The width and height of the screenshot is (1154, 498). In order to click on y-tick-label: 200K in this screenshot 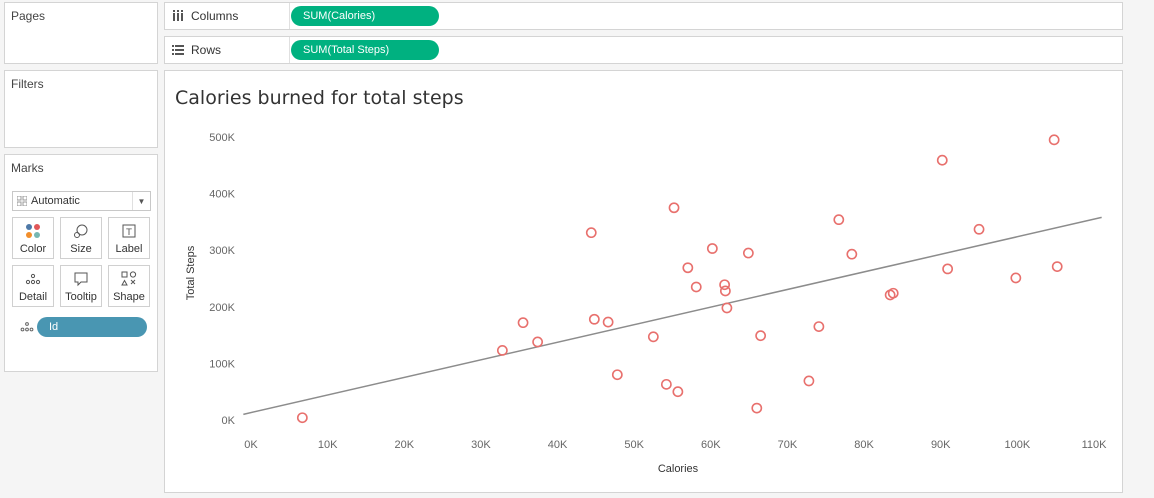, I will do `click(222, 308)`.